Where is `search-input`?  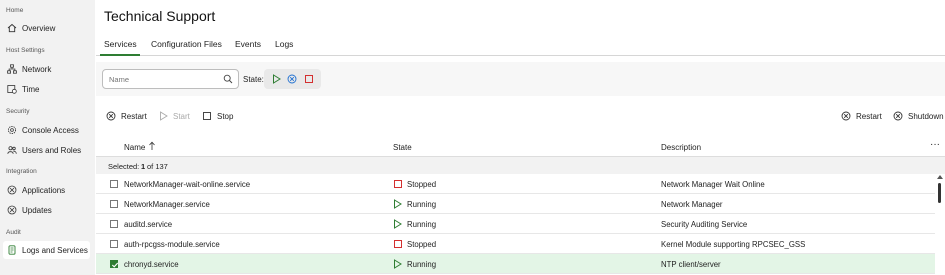
search-input is located at coordinates (158, 79).